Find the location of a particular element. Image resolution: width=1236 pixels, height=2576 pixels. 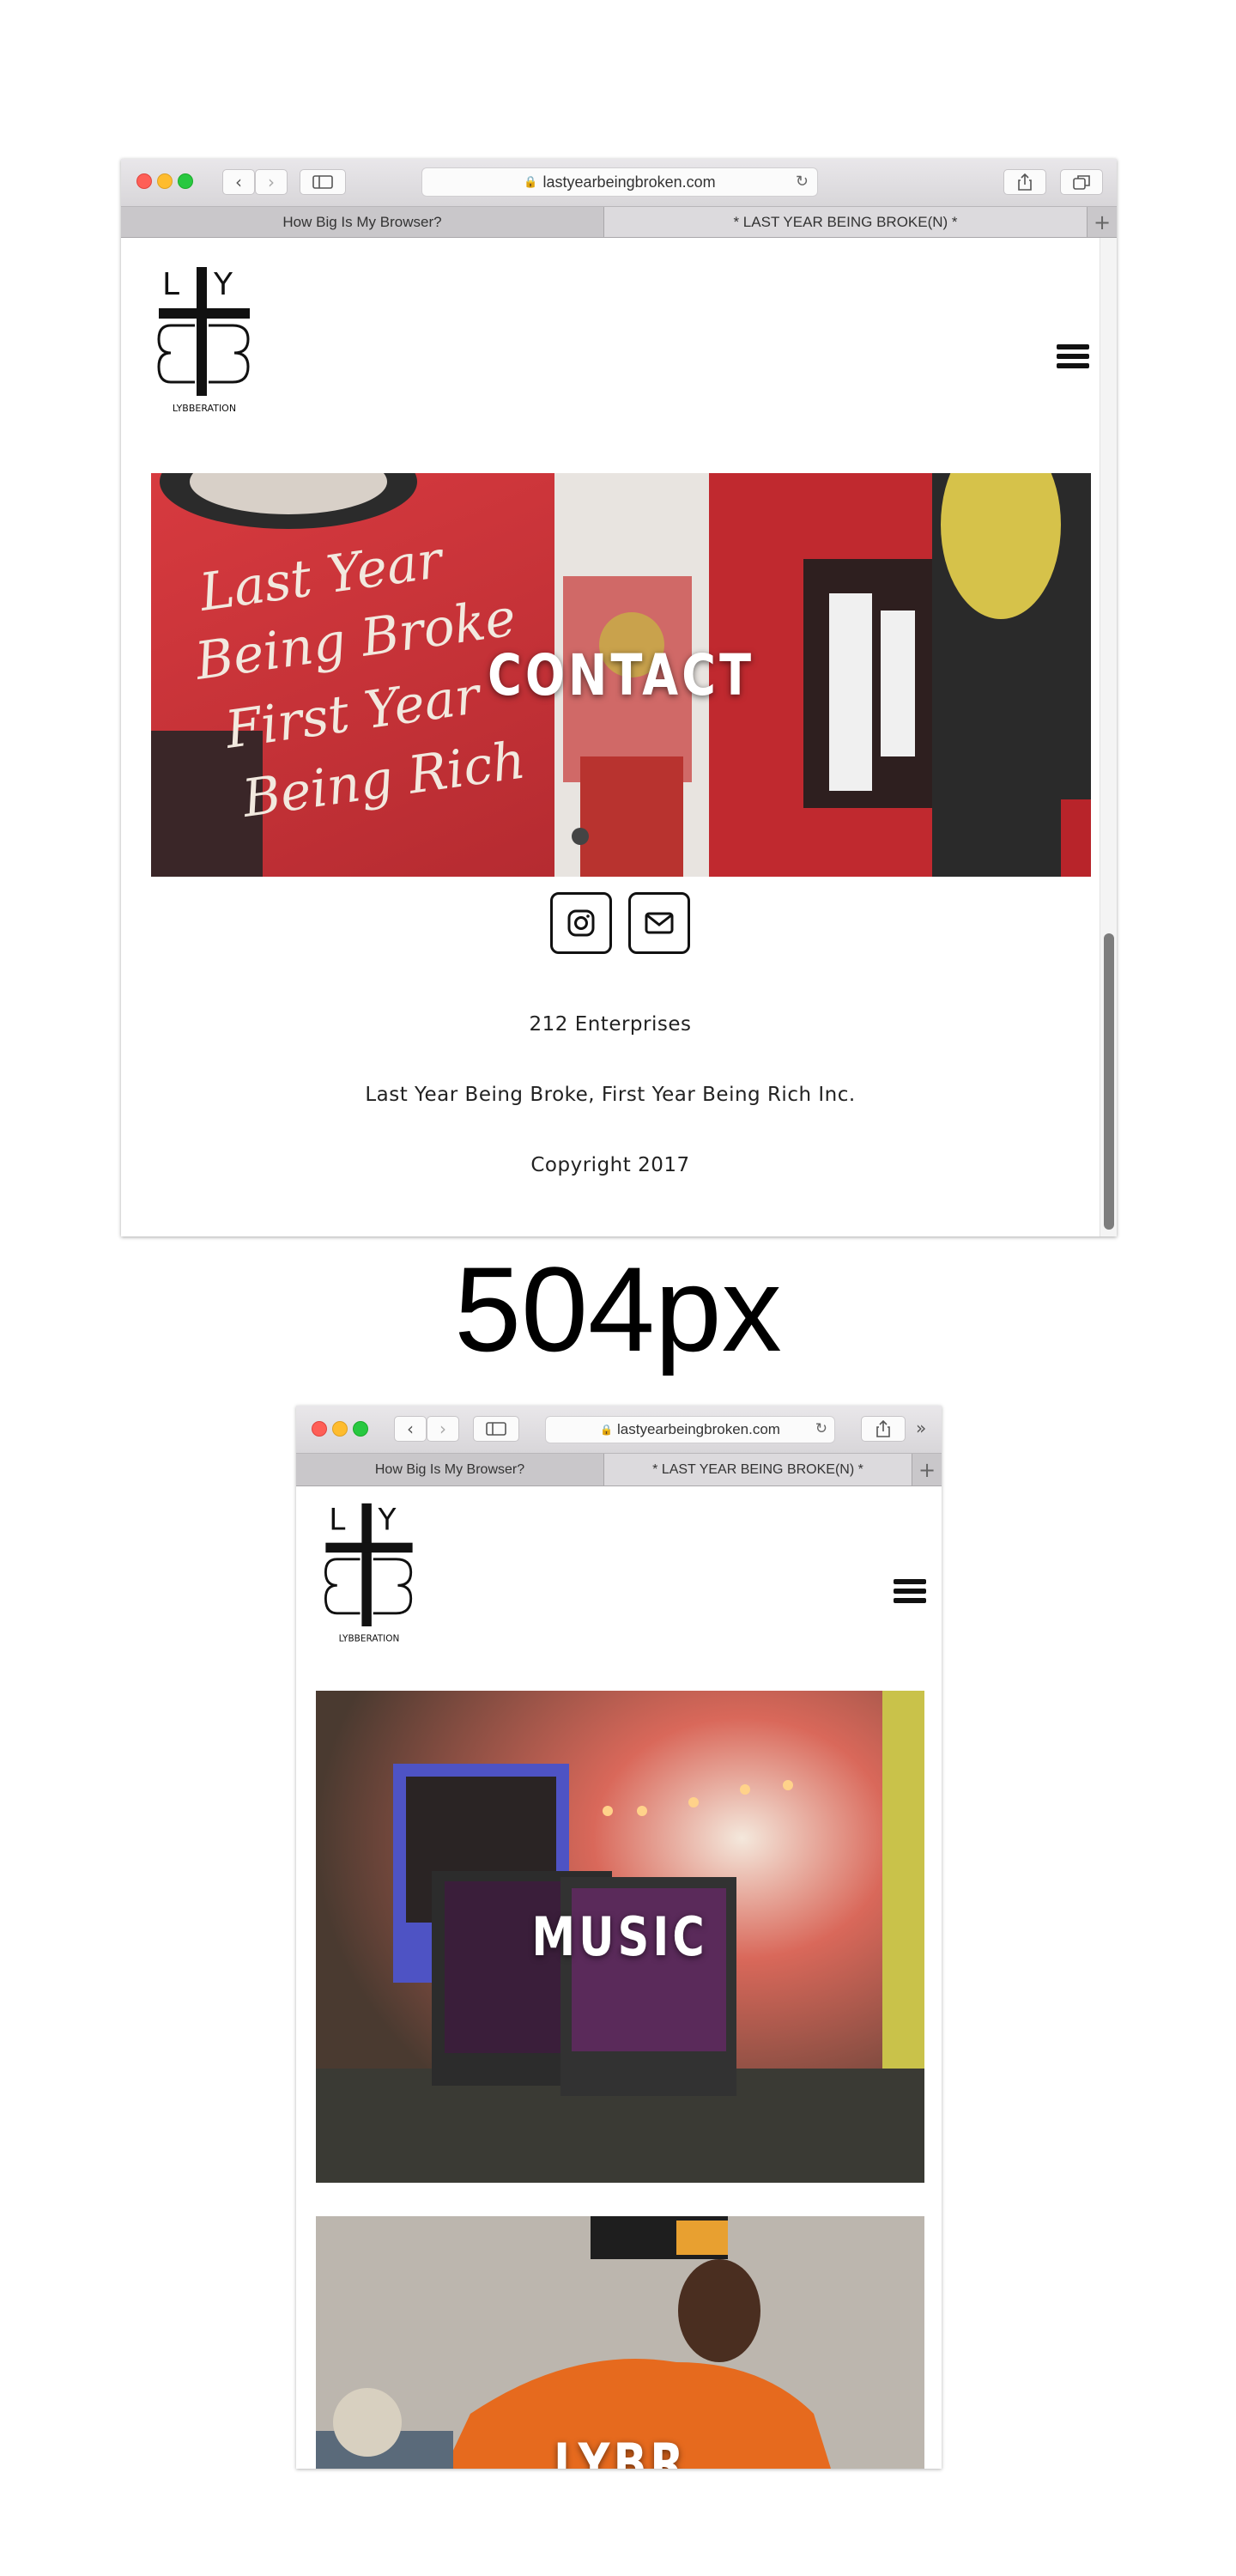

browser-toolbar-small: ‹ › 🔒 lastyearbeingbroken.com ↻ » is located at coordinates (619, 1430).